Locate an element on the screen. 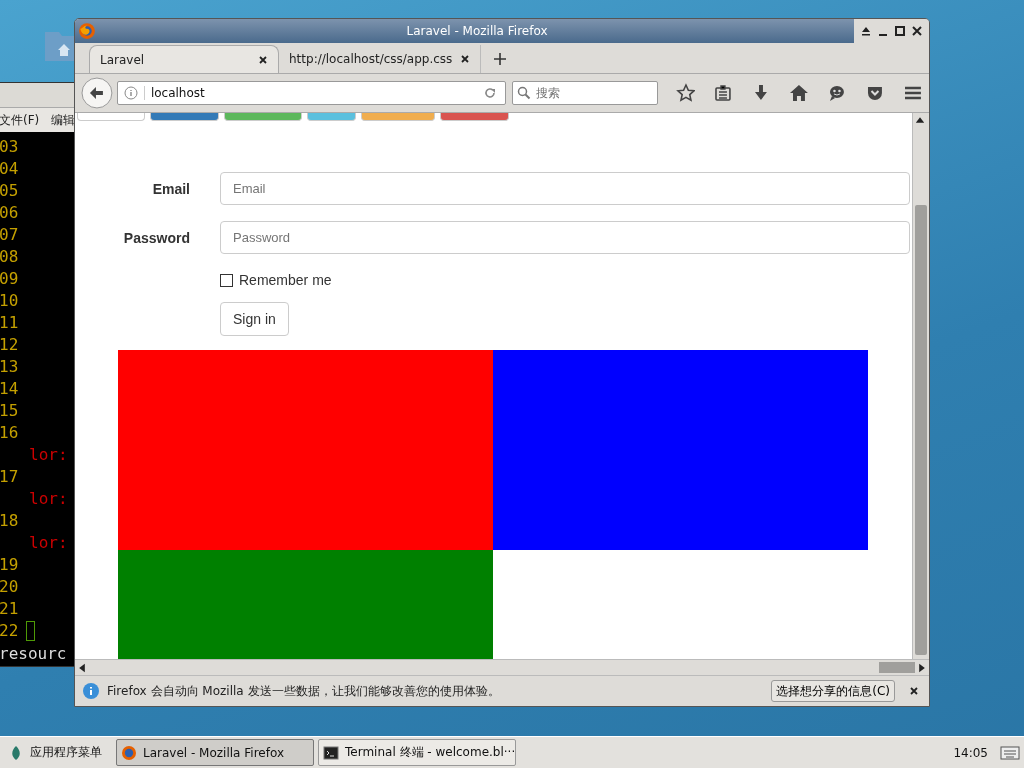 Image resolution: width=1024 pixels, height=768 pixels. taskbar-button: Terminal 终端 - welcome.bl··· is located at coordinates (417, 752).